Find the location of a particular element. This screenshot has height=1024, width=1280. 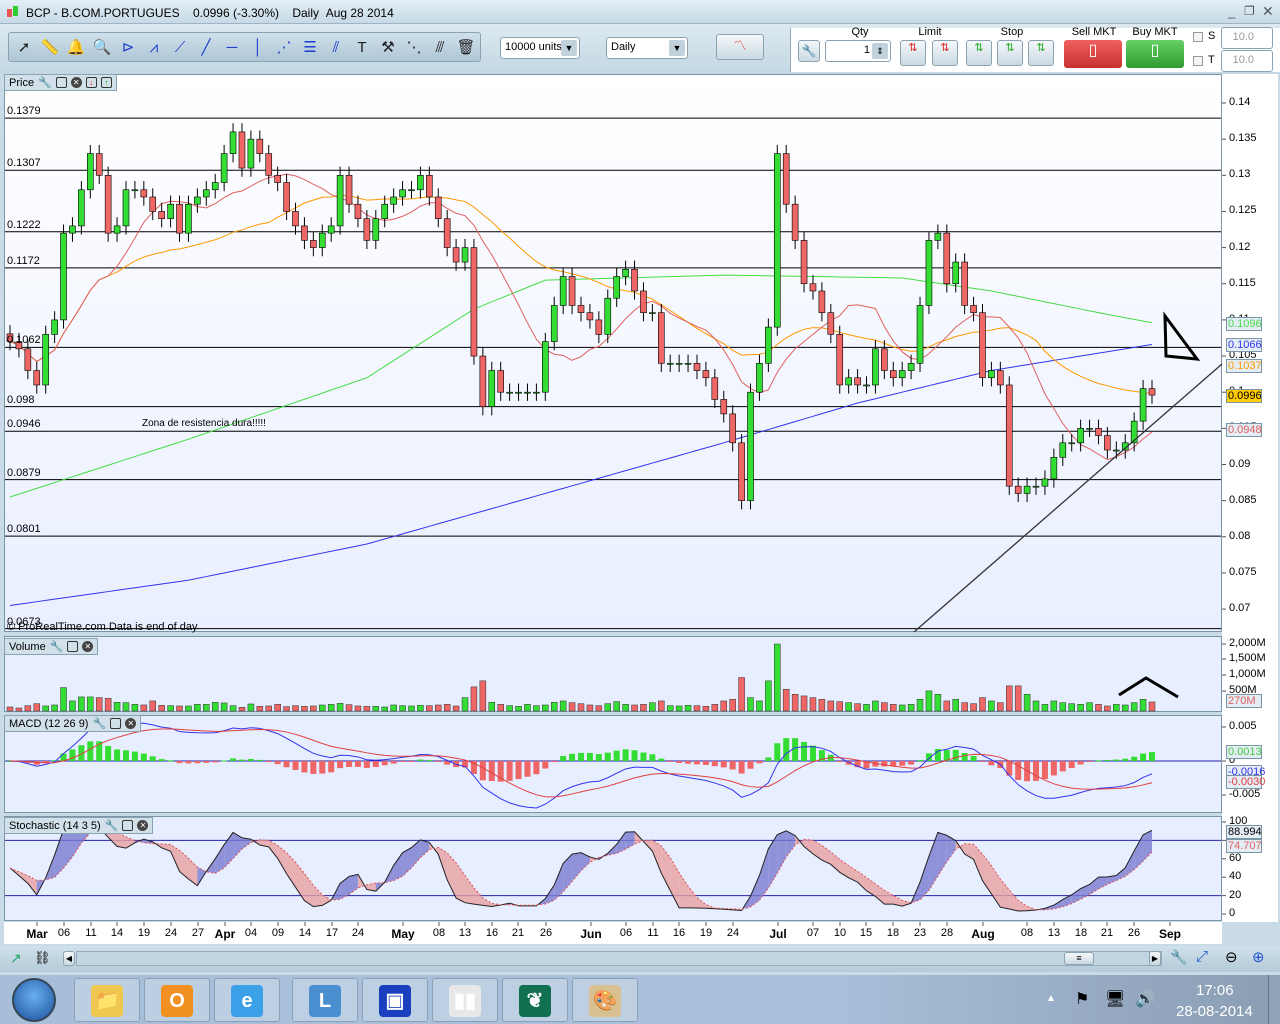

auto-zoom-icon: ⤢ is located at coordinates (1202, 956).